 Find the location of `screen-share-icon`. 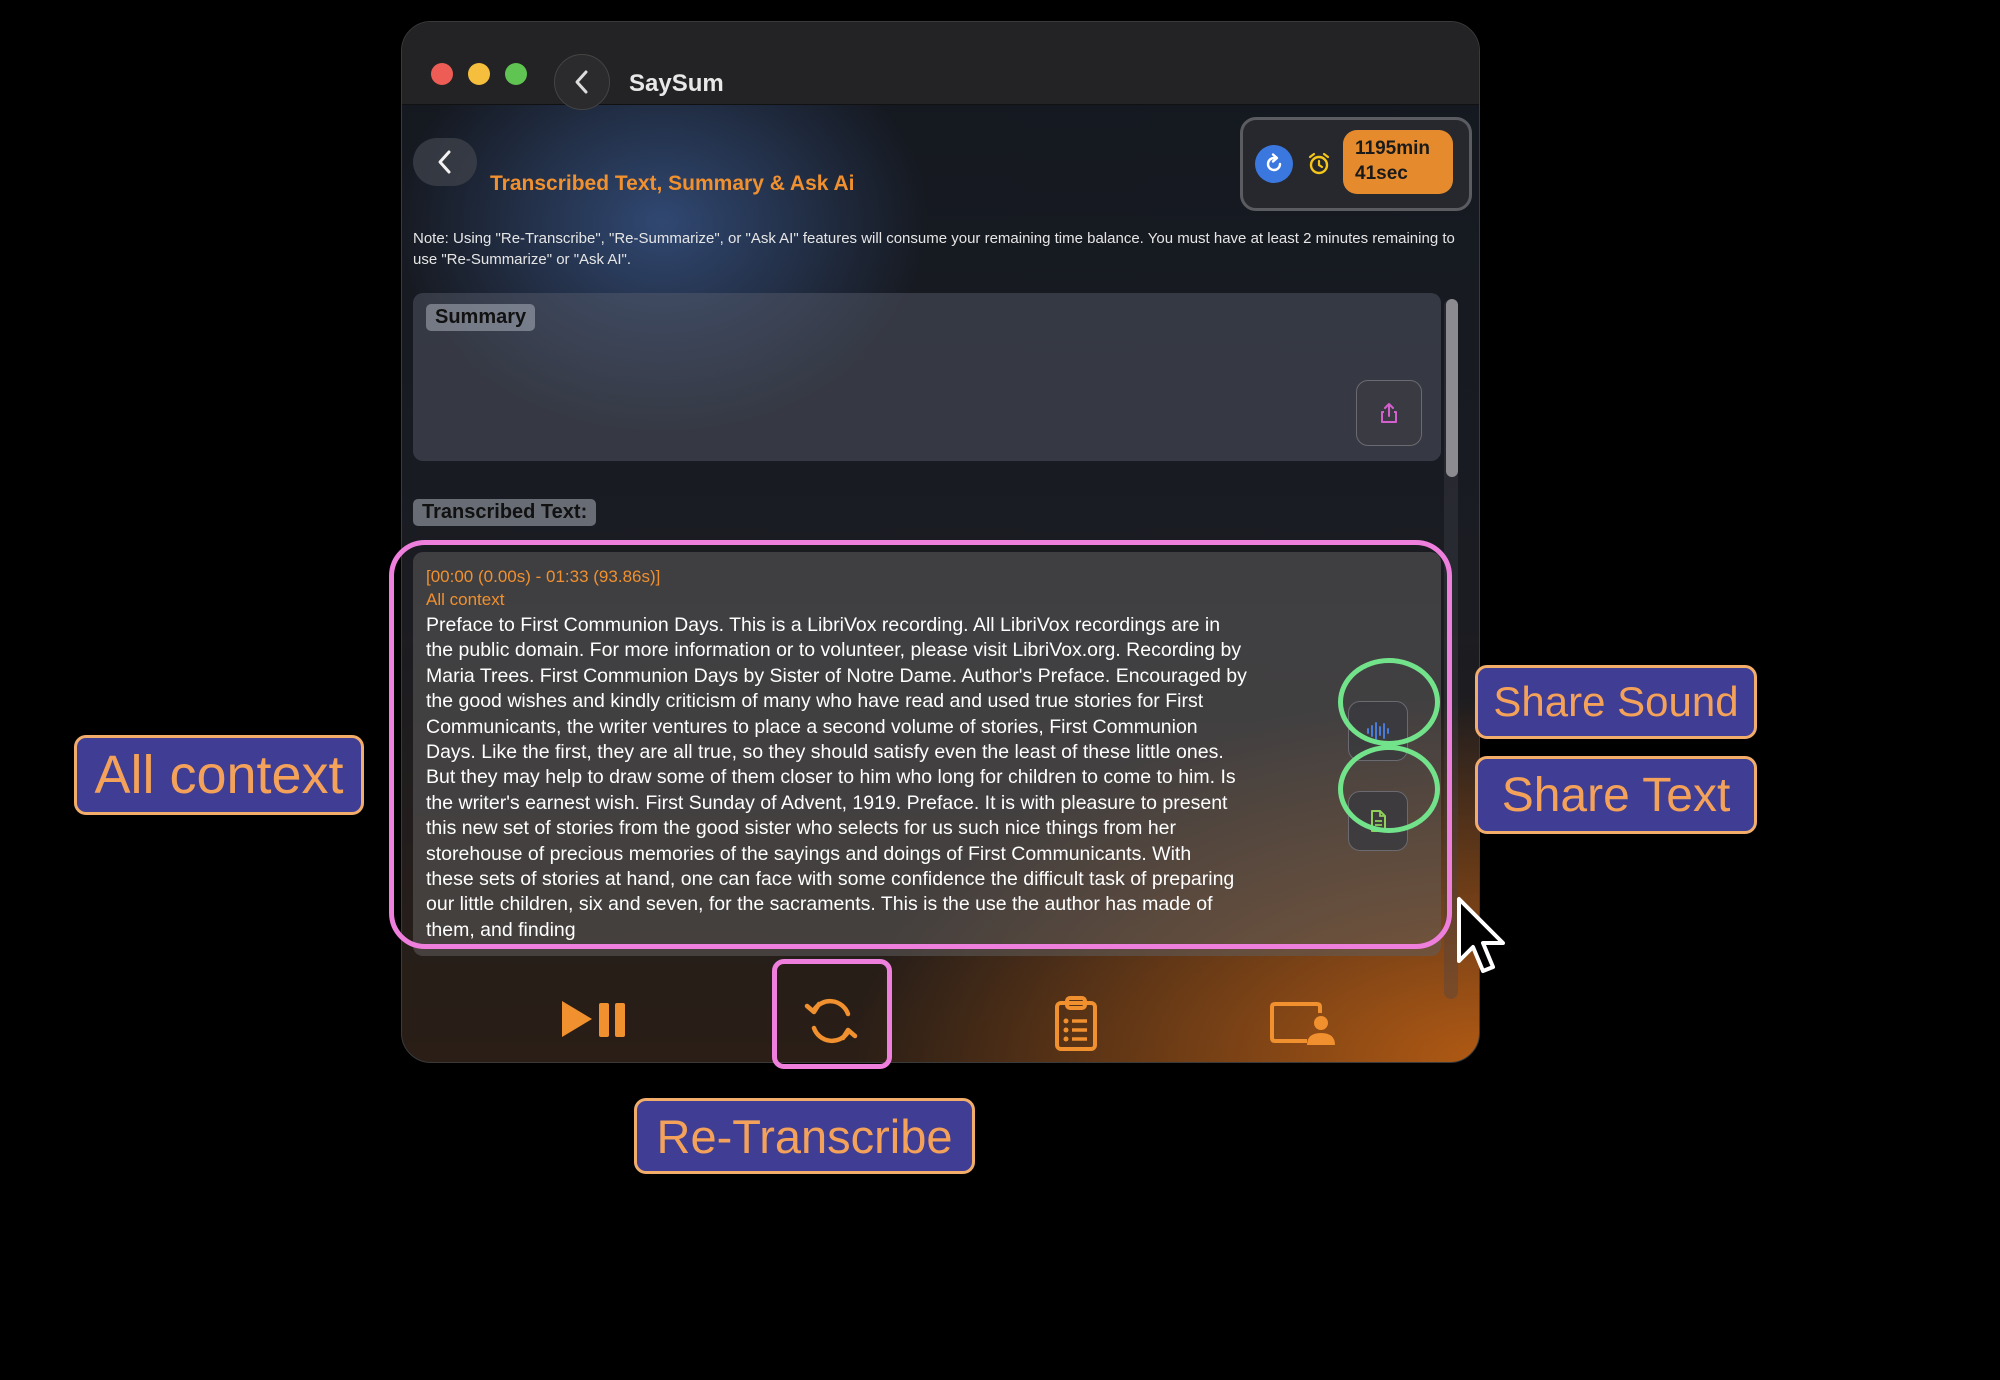

screen-share-icon is located at coordinates (1304, 1024).